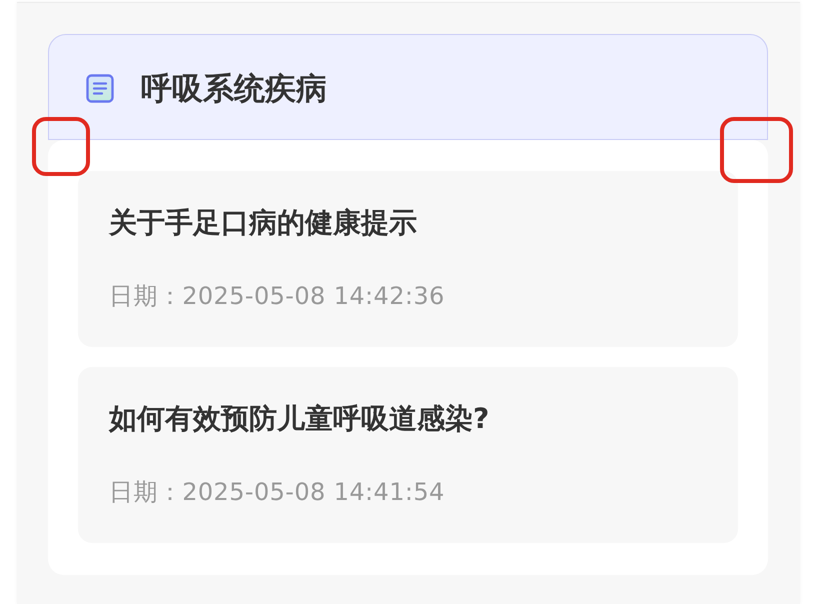 This screenshot has width=828, height=604. I want to click on section-title: 呼吸系统疾病, so click(234, 89).